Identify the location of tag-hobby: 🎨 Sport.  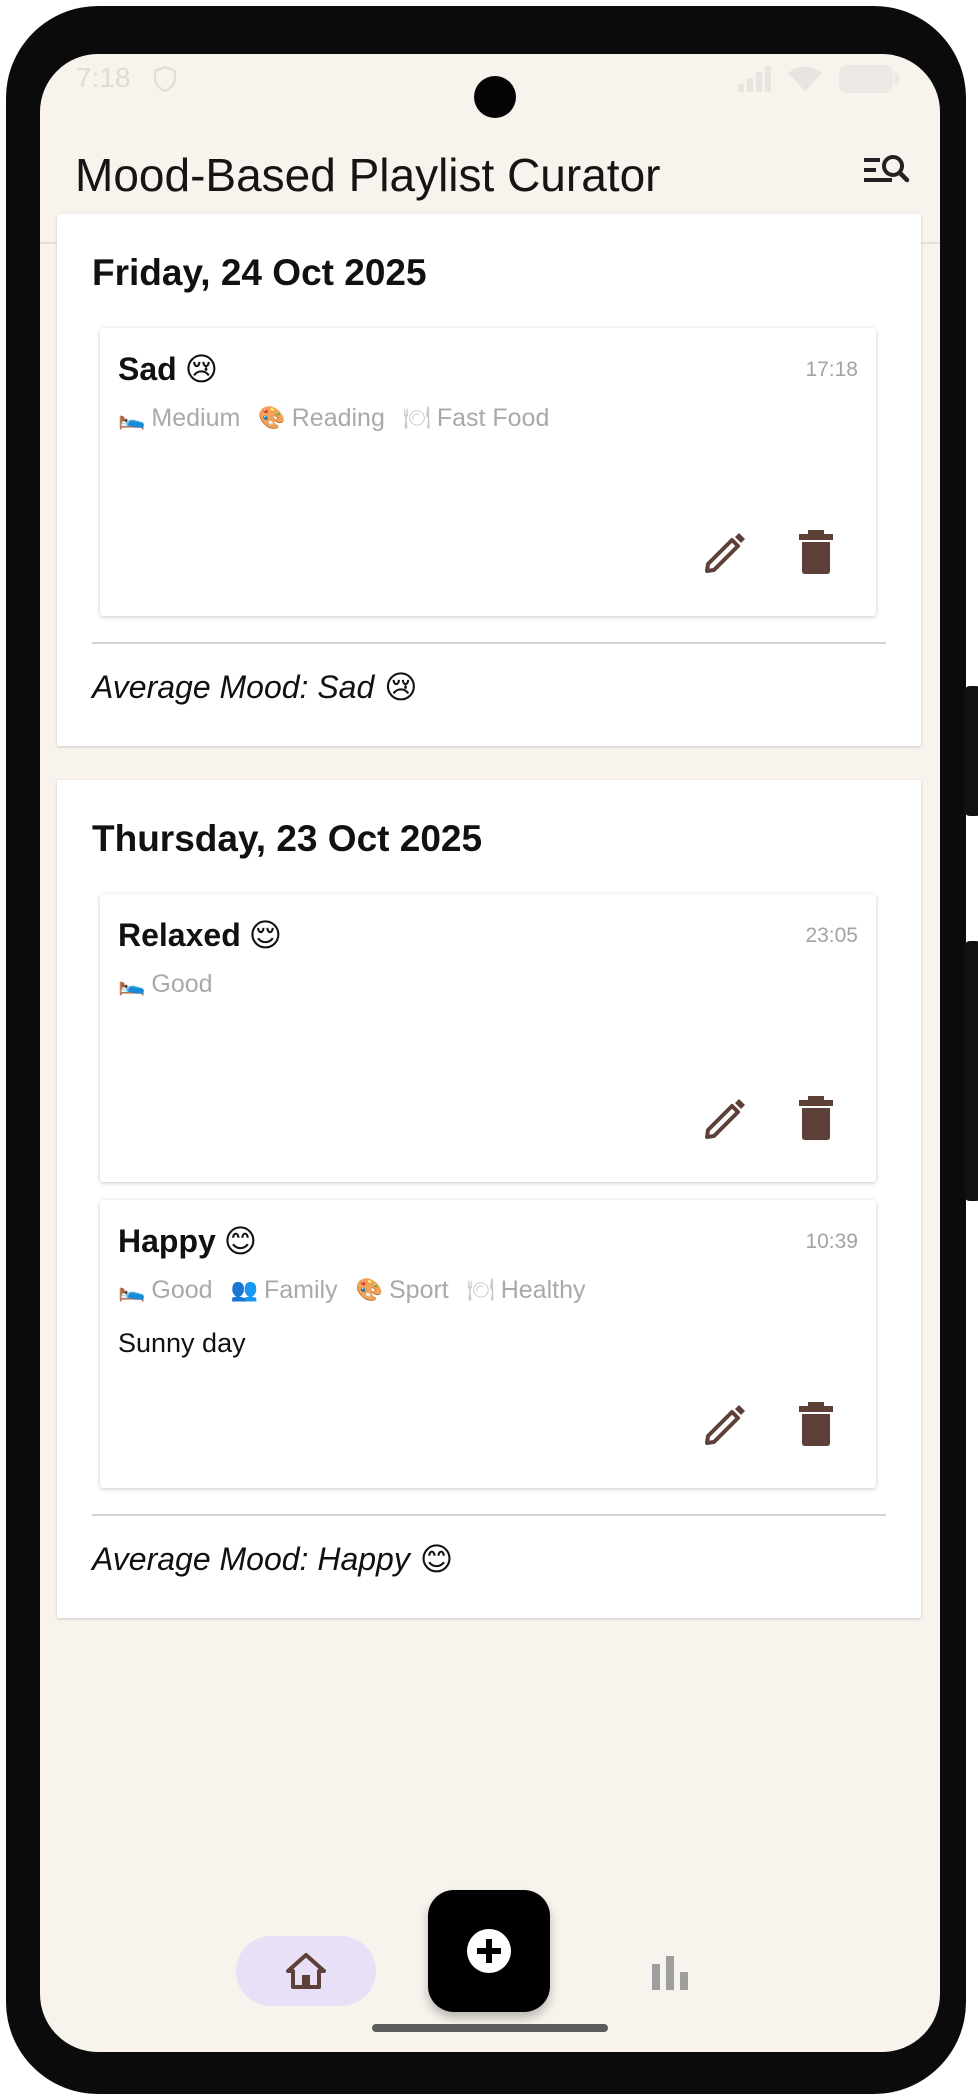
(402, 1290).